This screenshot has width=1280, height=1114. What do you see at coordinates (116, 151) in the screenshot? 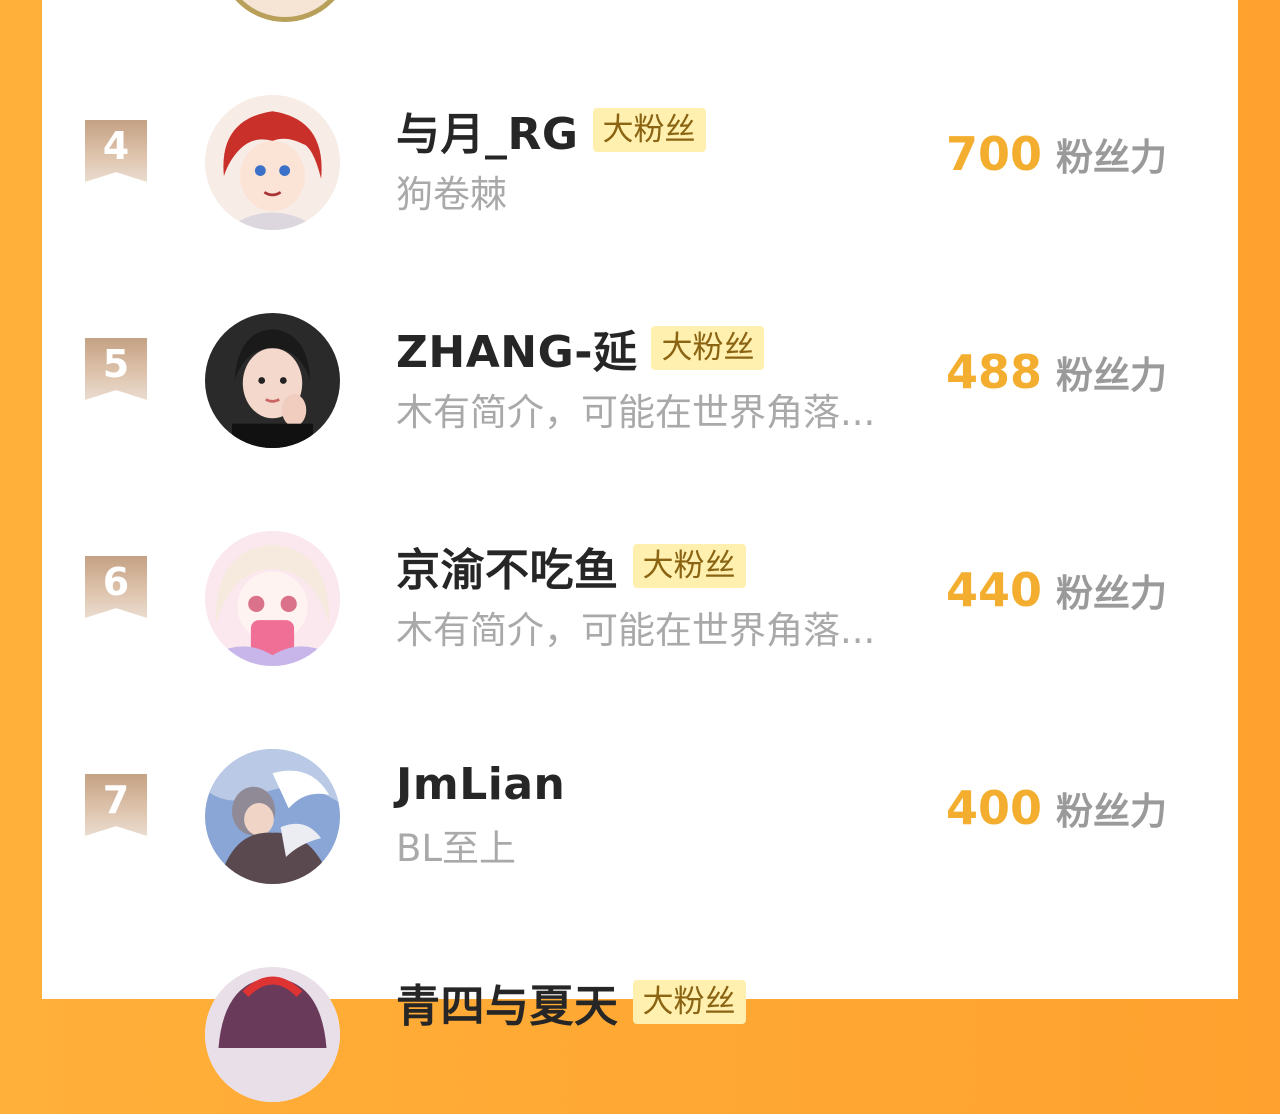
I see `rank-ribbon: 4` at bounding box center [116, 151].